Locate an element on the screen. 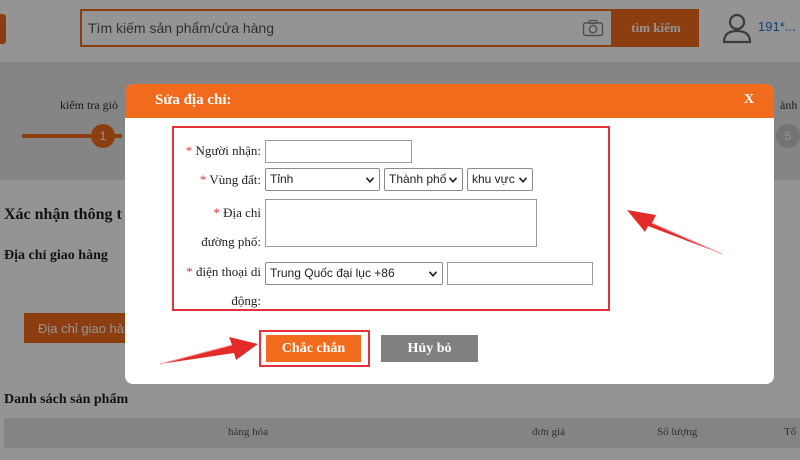 This screenshot has width=800, height=460. area-select-value: khu vực is located at coordinates (493, 179).